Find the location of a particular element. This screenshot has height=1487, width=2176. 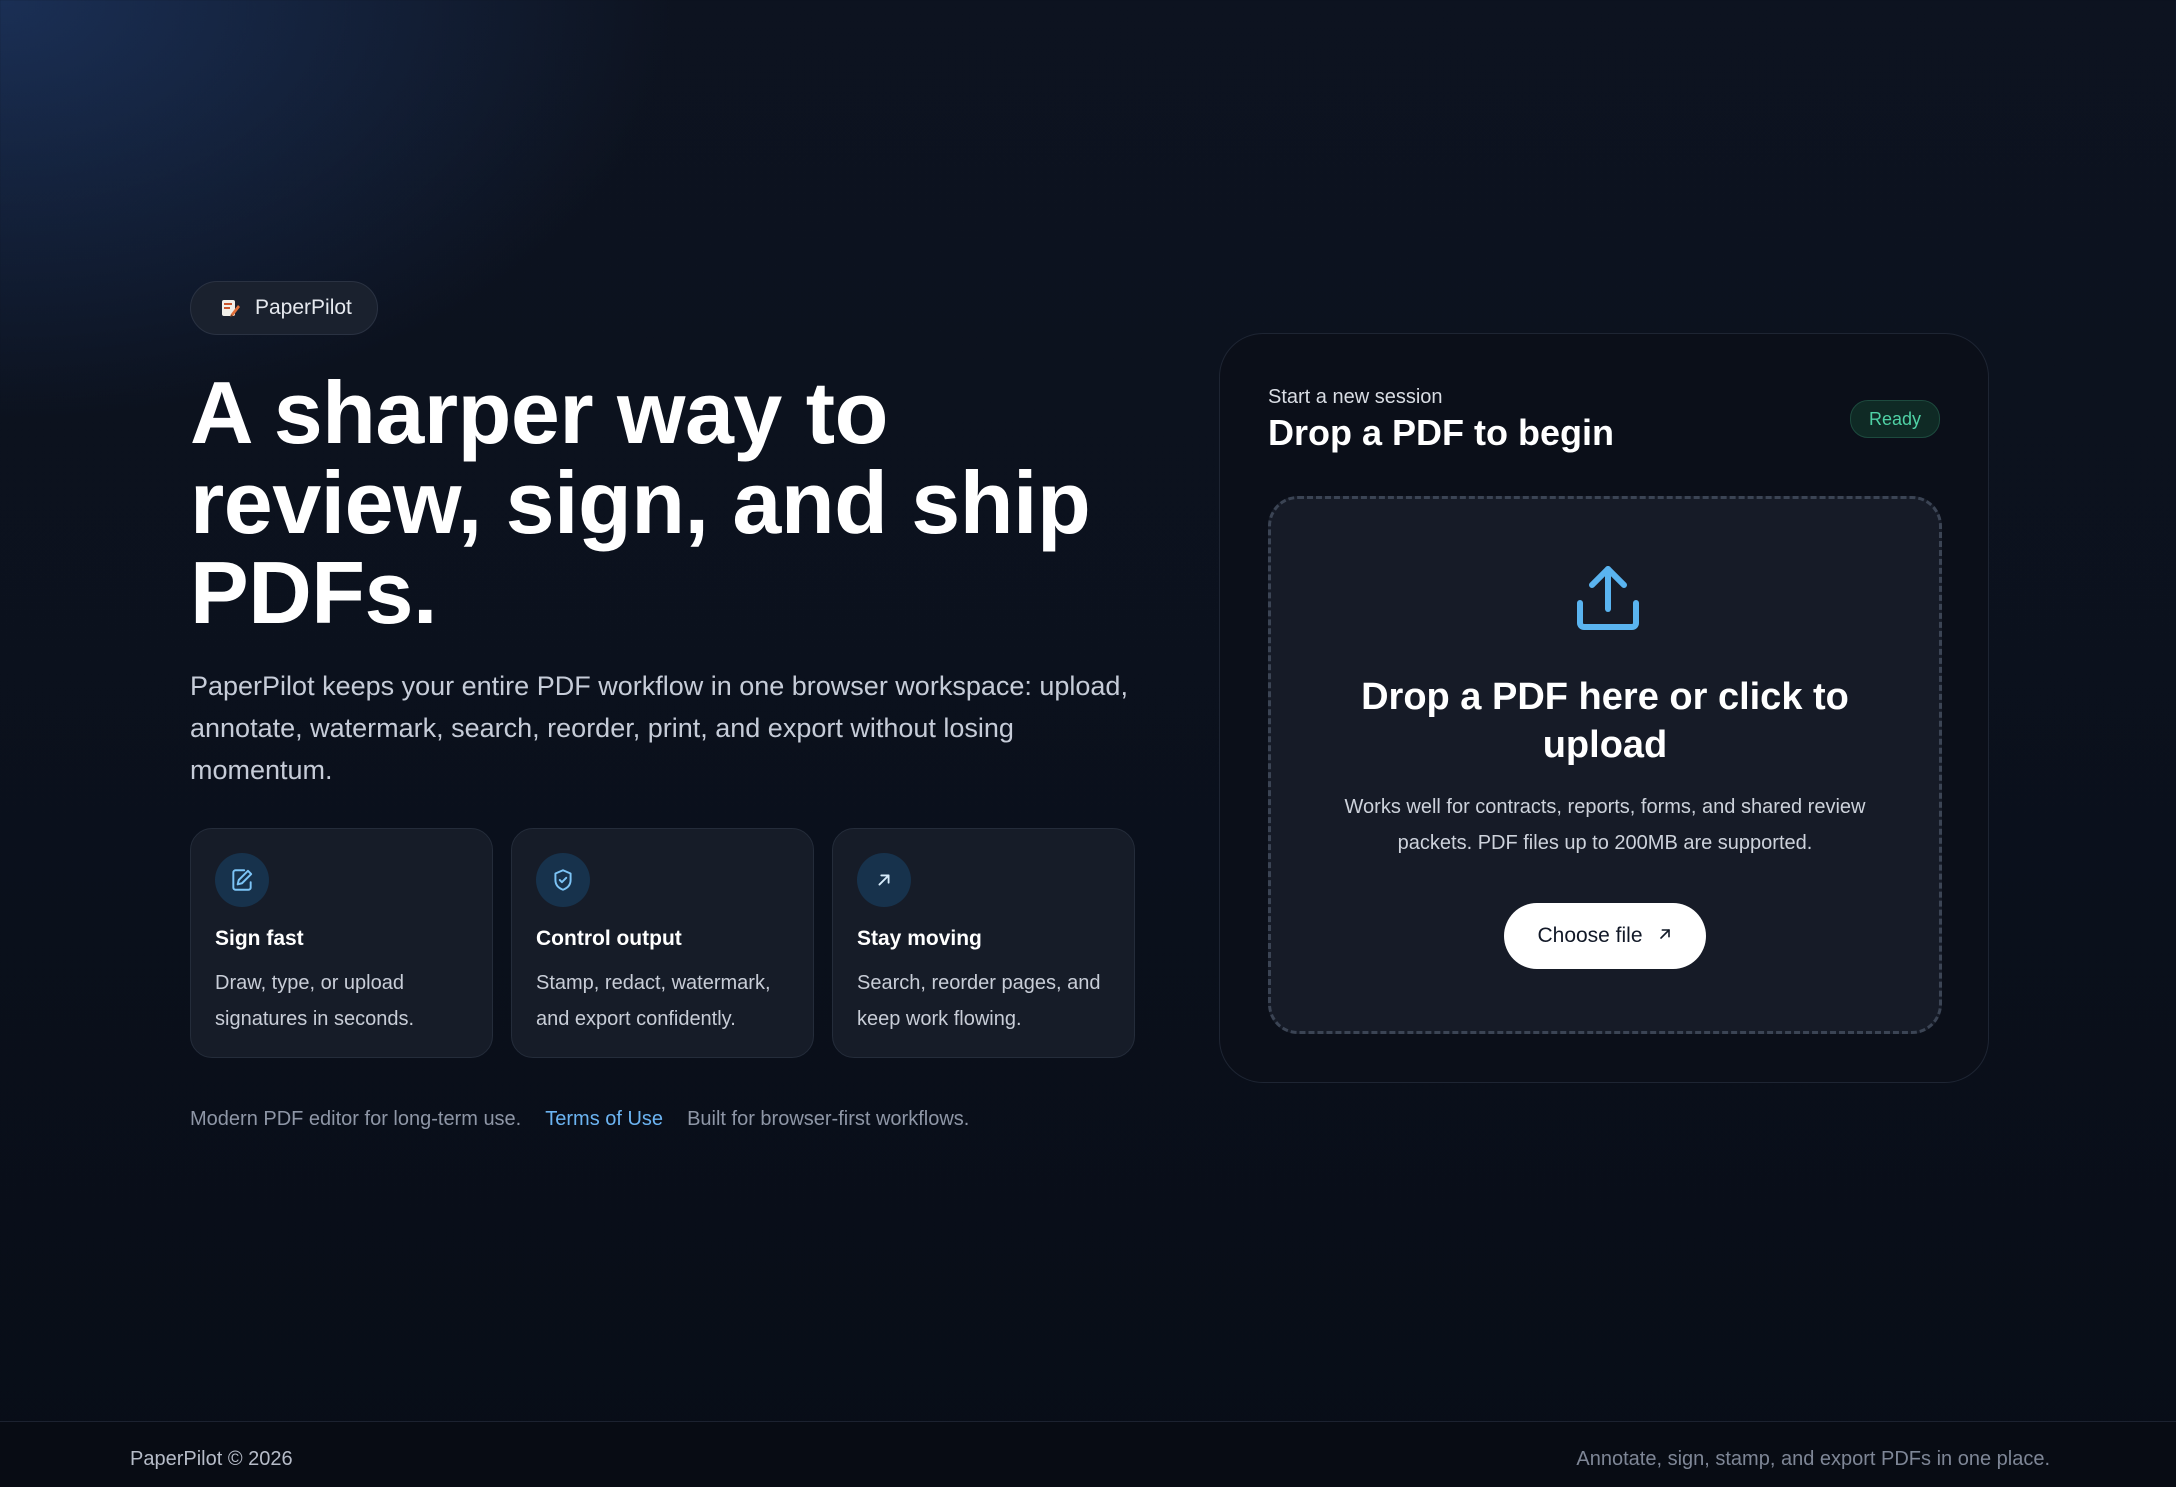

choose-file-button: Choose file is located at coordinates (1605, 936).